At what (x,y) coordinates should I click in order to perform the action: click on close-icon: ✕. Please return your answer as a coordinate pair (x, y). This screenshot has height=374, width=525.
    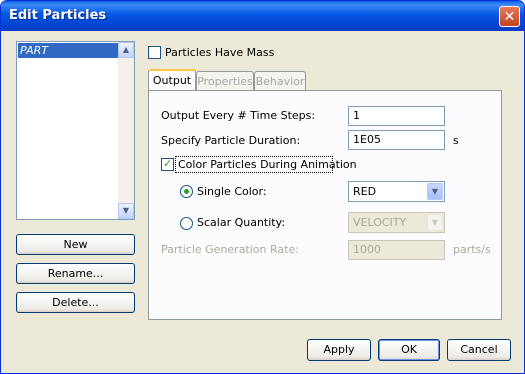
    Looking at the image, I should click on (509, 17).